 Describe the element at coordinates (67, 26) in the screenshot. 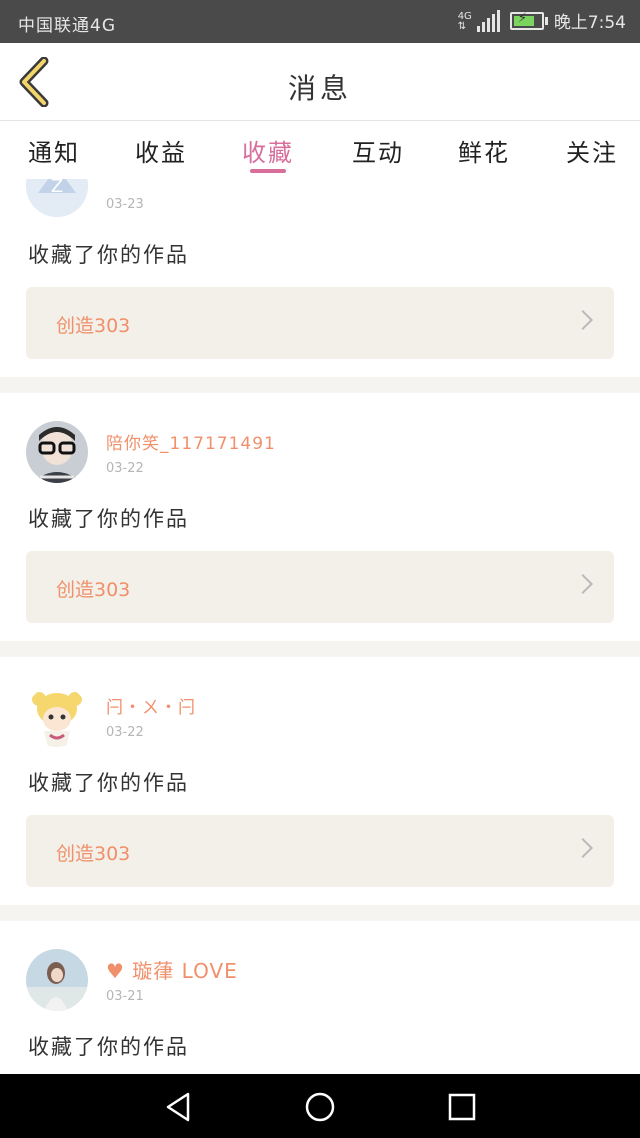

I see `carrier-label: 中国联通4G` at that location.